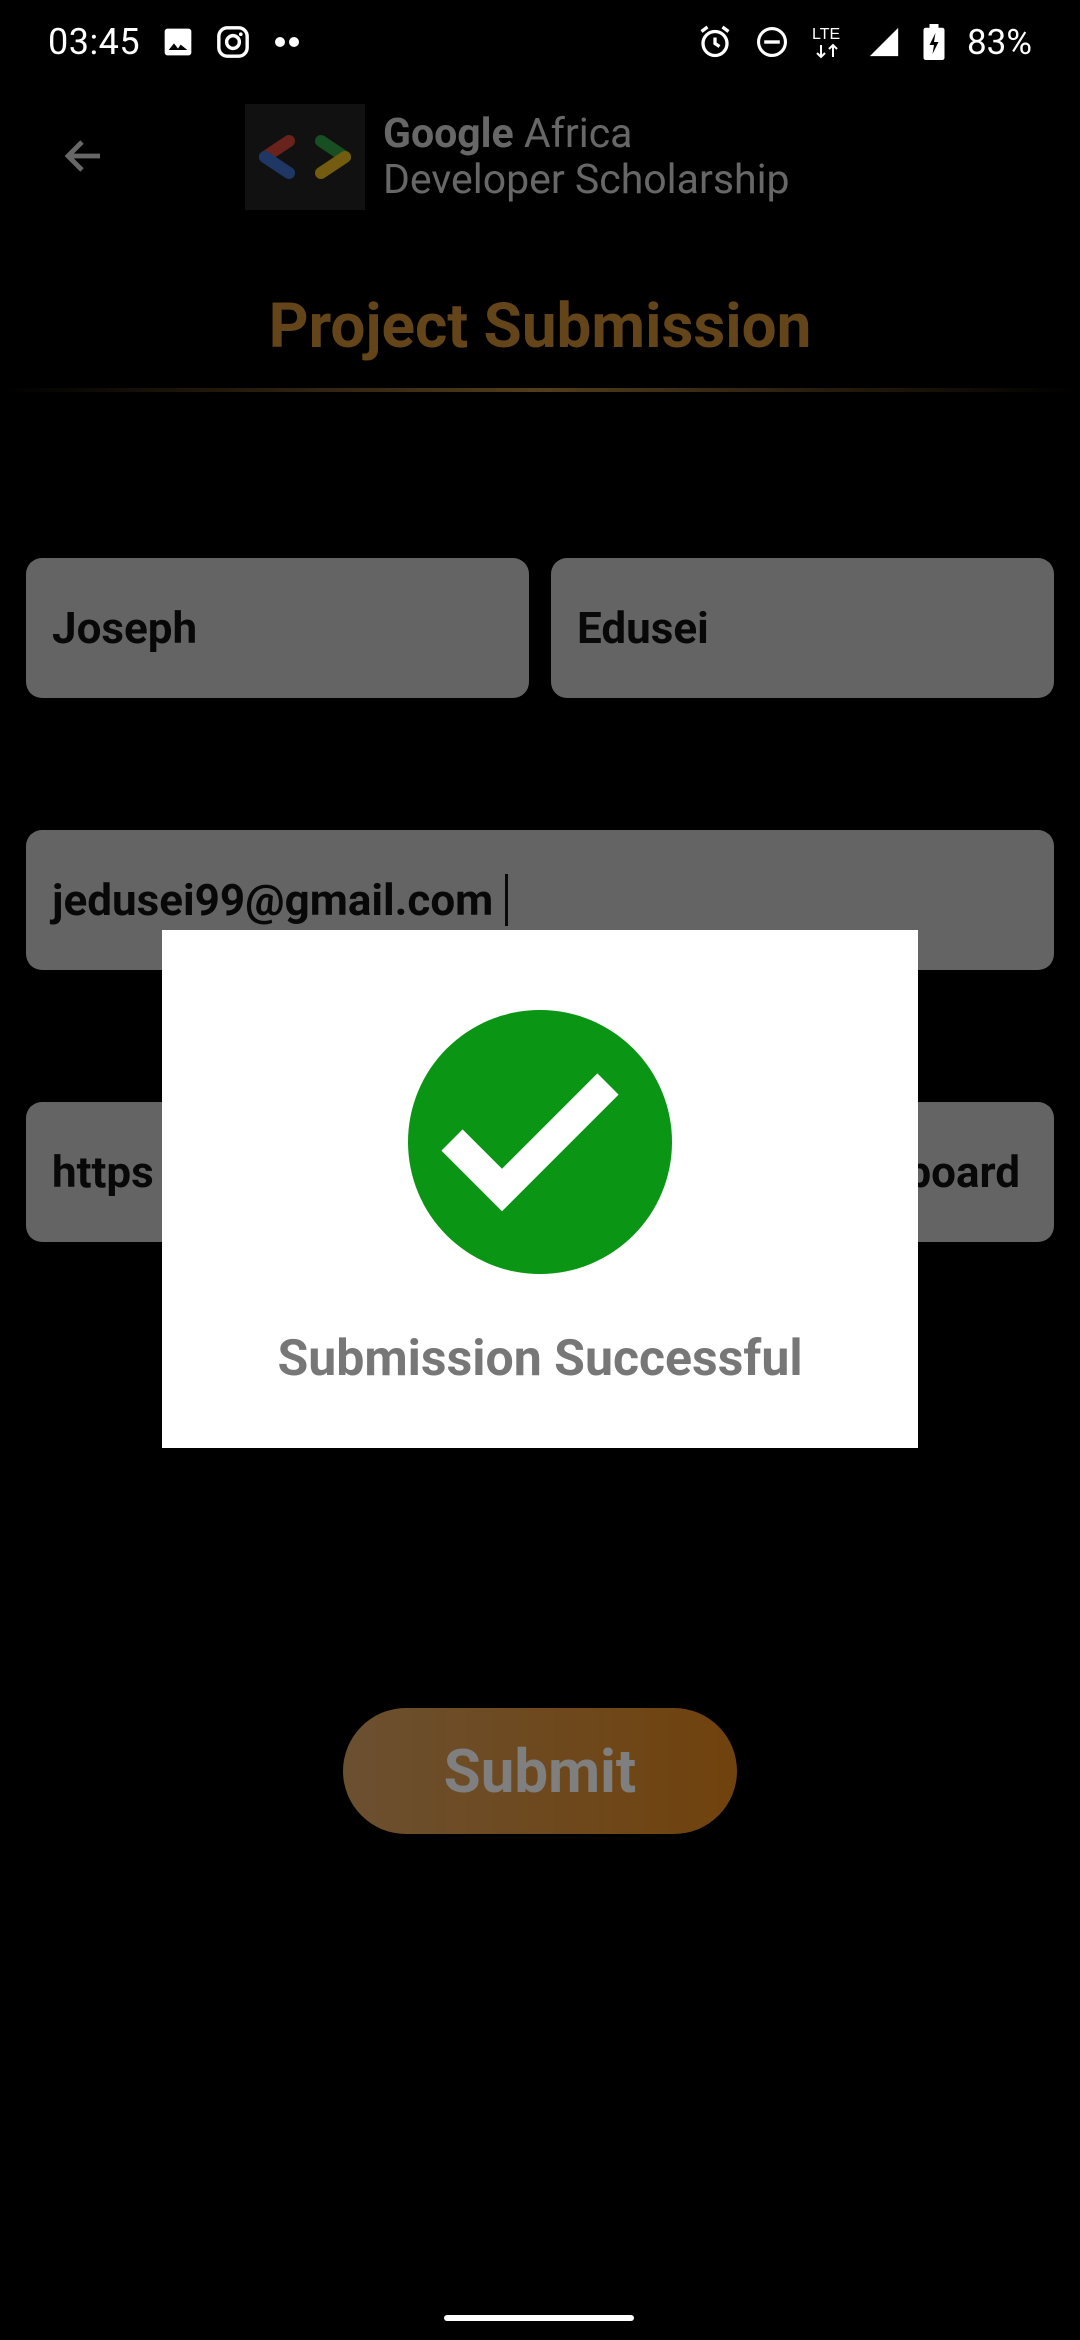  I want to click on alarm-icon, so click(715, 42).